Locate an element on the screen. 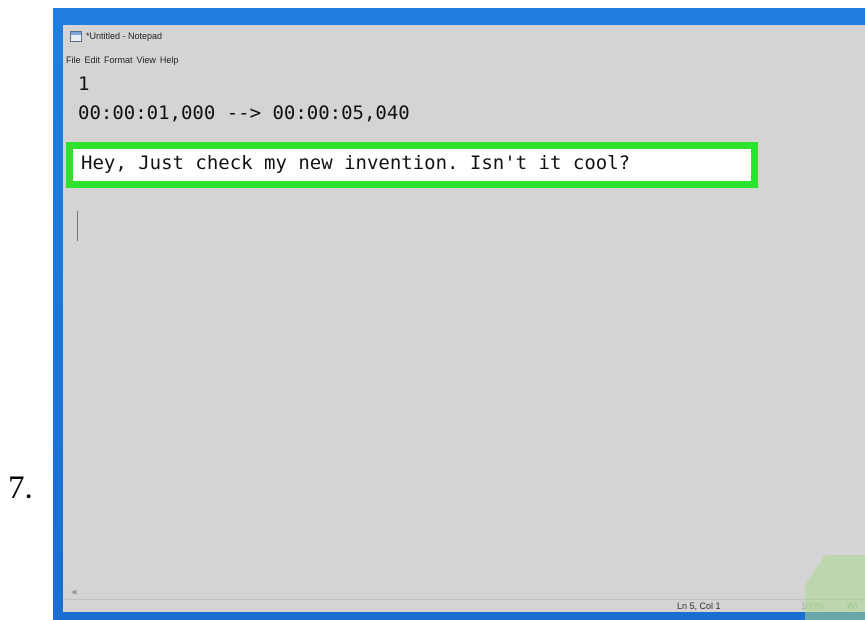  title-bar: *Untitled - Notepad is located at coordinates (464, 36).